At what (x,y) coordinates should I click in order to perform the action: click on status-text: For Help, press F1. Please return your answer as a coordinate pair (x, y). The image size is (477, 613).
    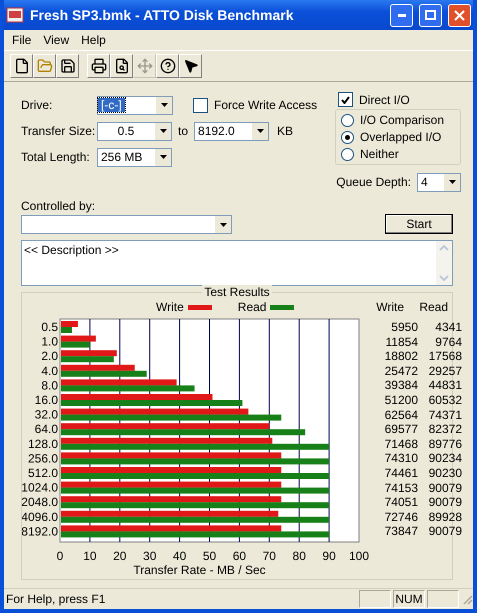
    Looking at the image, I should click on (55, 599).